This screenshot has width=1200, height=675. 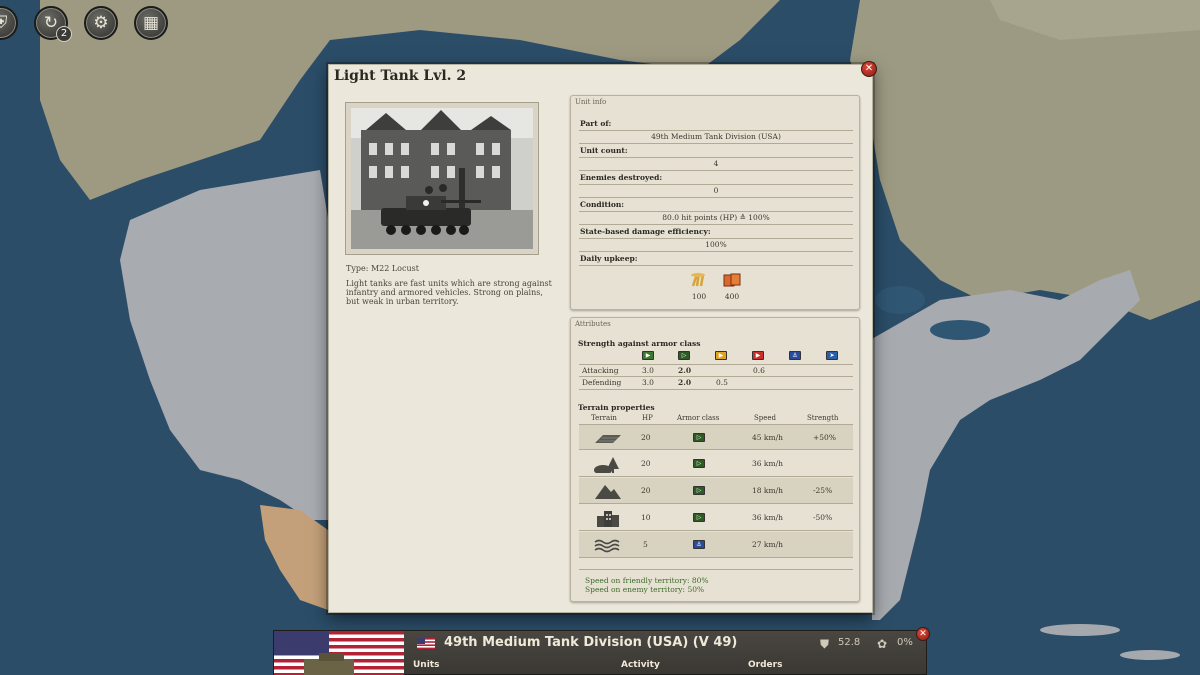 I want to click on strength-value: 0.6, so click(x=759, y=370).